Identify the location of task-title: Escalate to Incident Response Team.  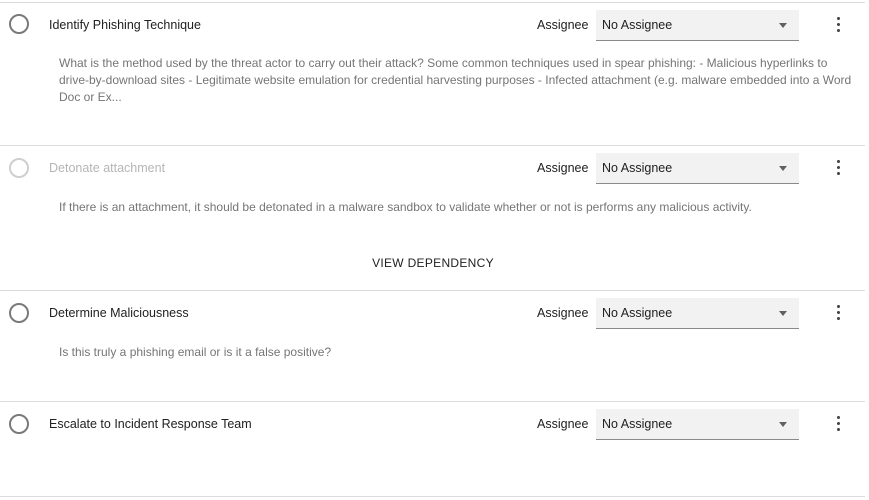
(150, 424).